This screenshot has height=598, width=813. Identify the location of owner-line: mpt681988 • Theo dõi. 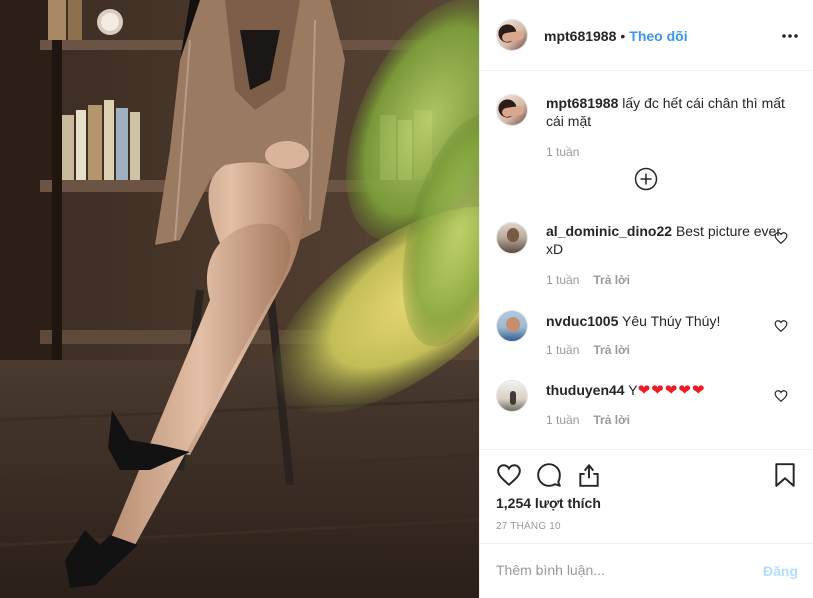
(616, 36).